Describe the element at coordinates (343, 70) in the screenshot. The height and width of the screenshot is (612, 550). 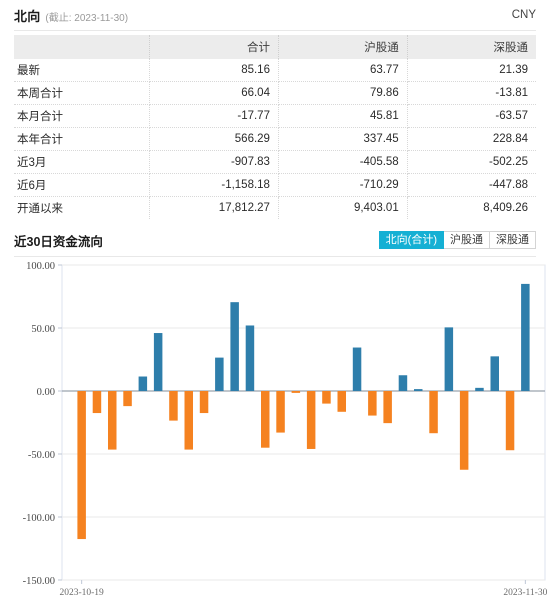
I see `cell-shanghai: 63.77` at that location.